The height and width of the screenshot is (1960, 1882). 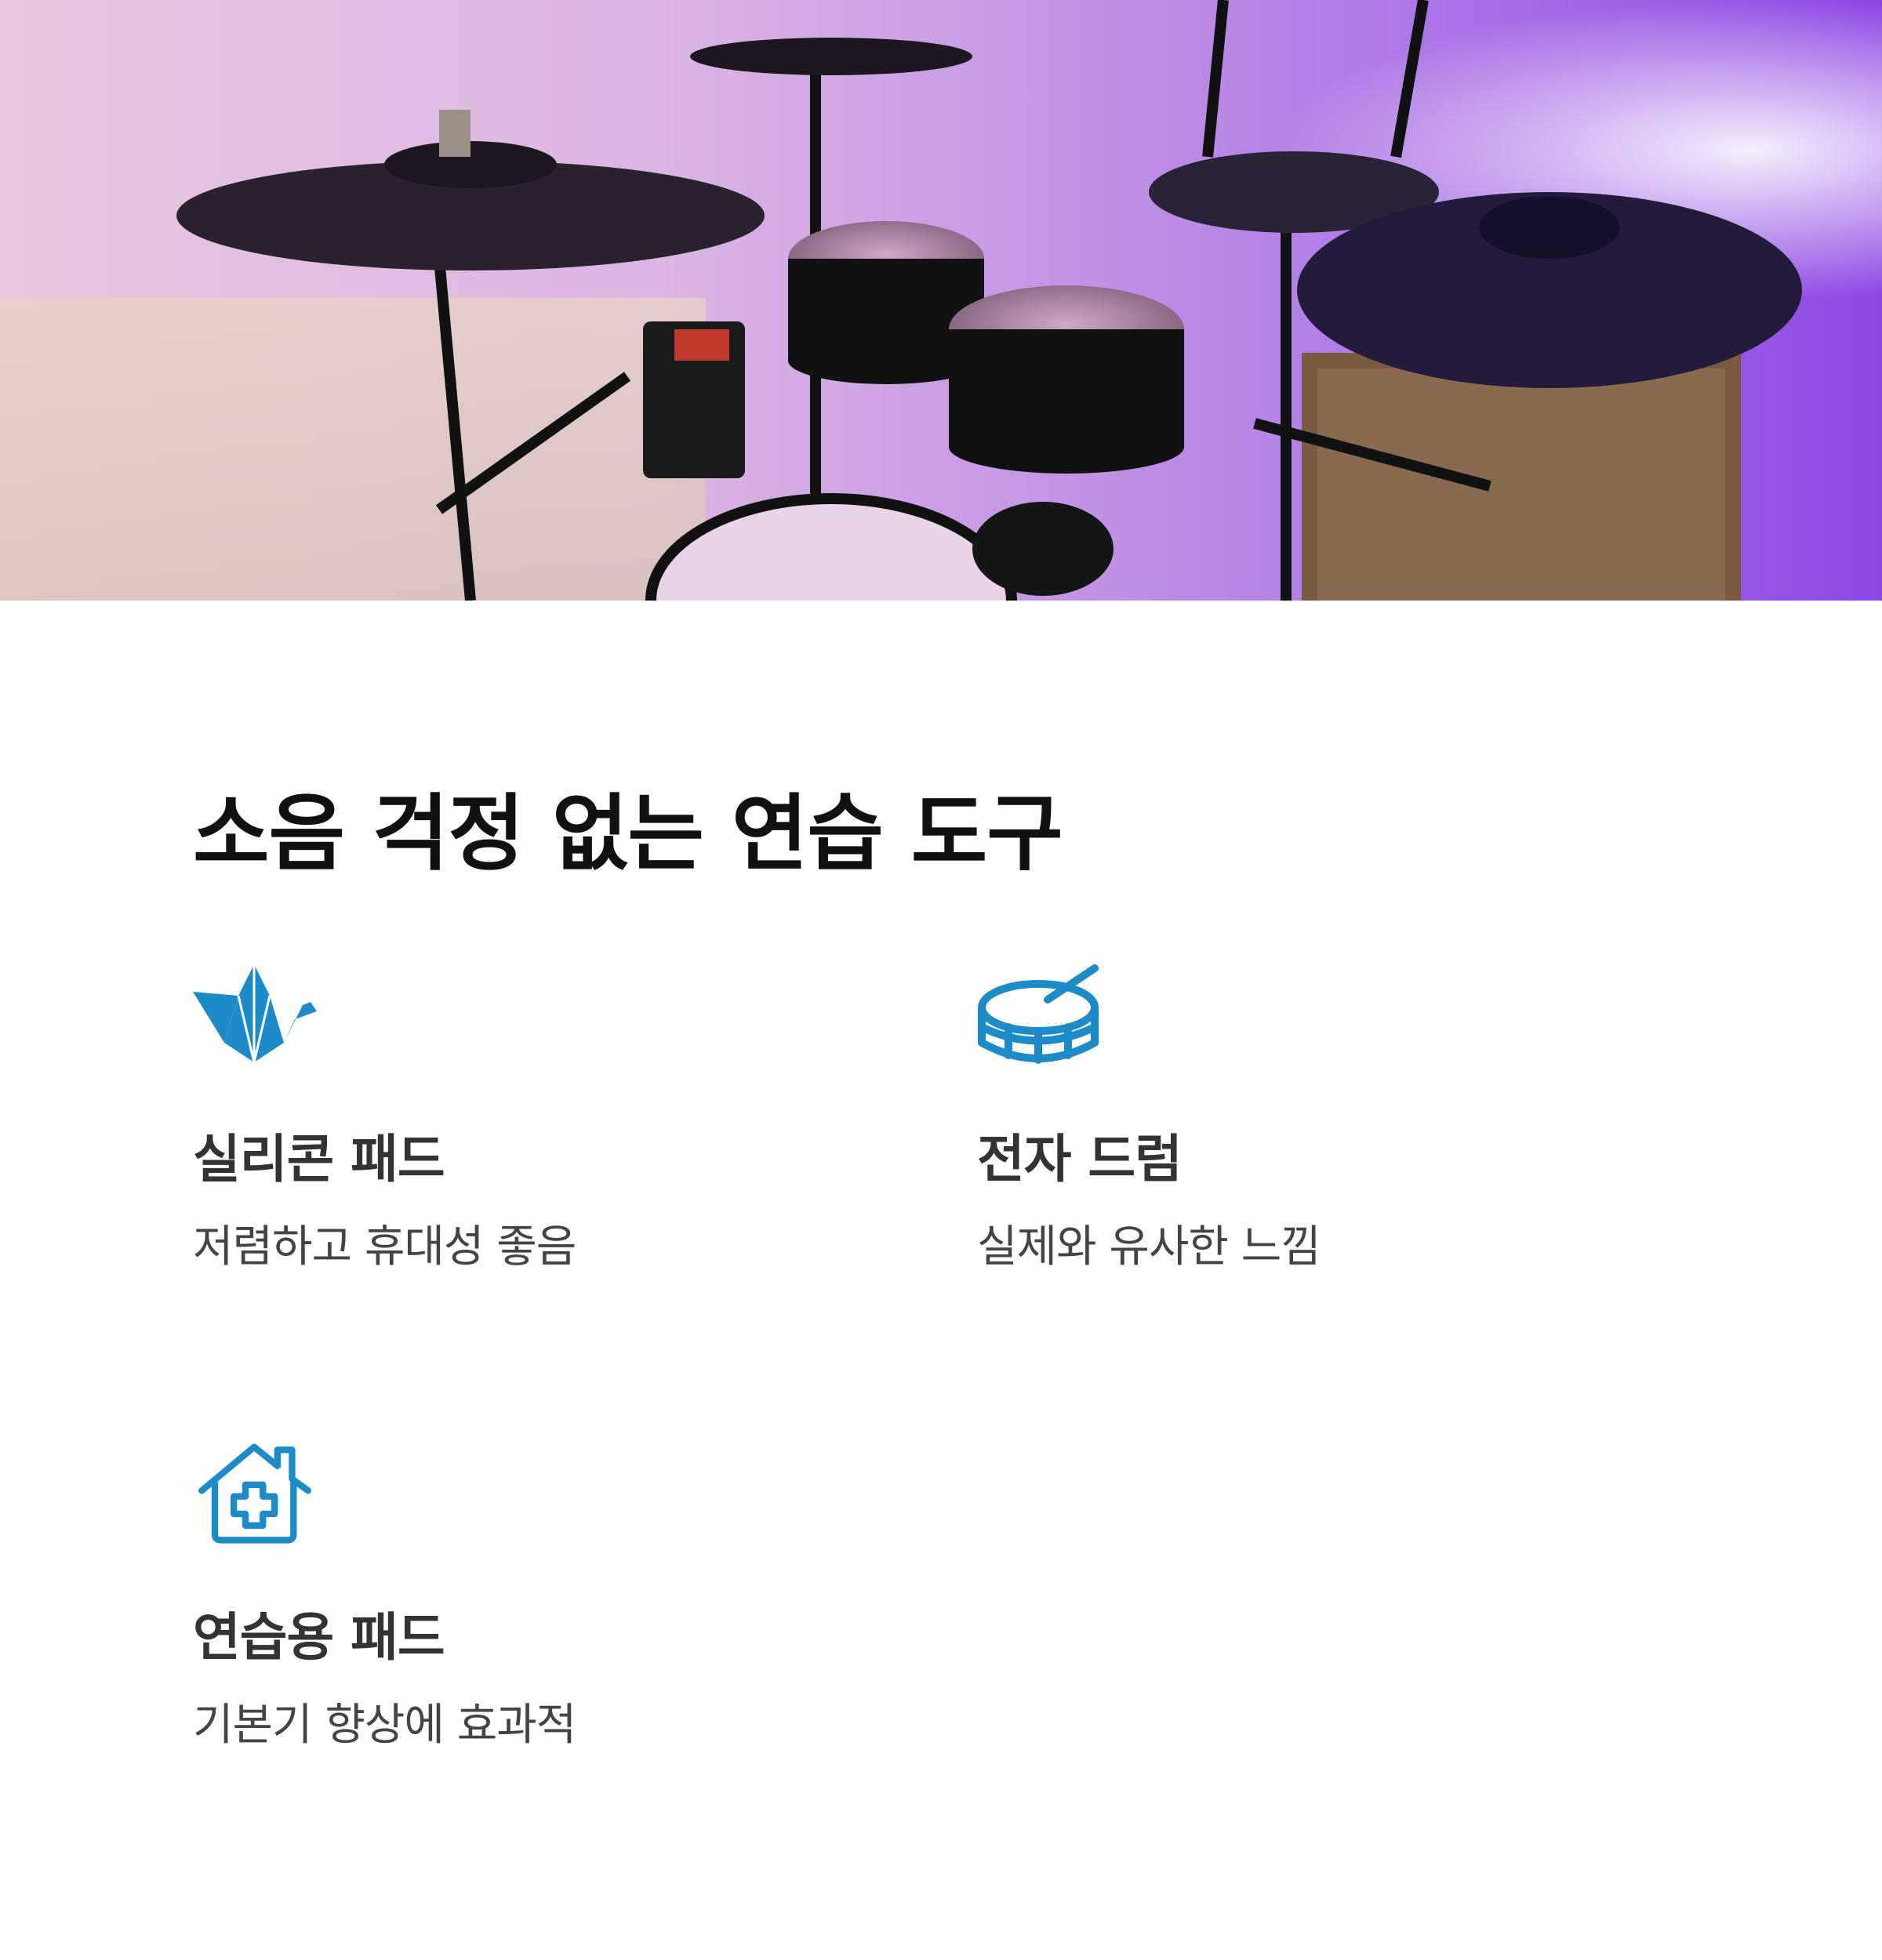 What do you see at coordinates (506, 1597) in the screenshot?
I see `feature-practice-pad: 연습용 패드 기본기 향상에 효과적` at bounding box center [506, 1597].